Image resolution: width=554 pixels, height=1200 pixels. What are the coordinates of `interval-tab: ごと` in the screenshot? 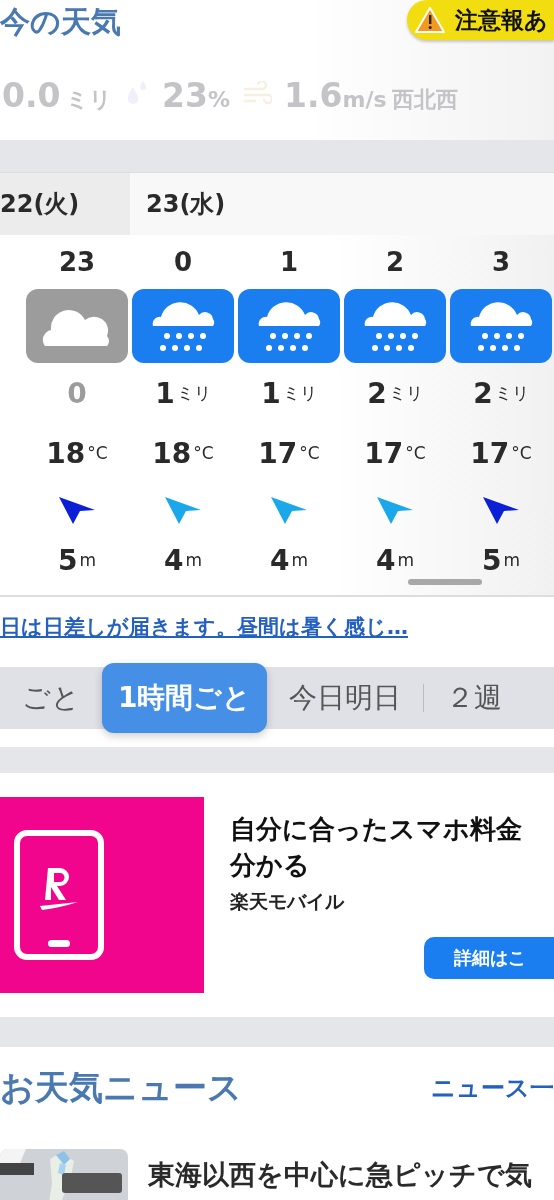 It's located at (51, 698).